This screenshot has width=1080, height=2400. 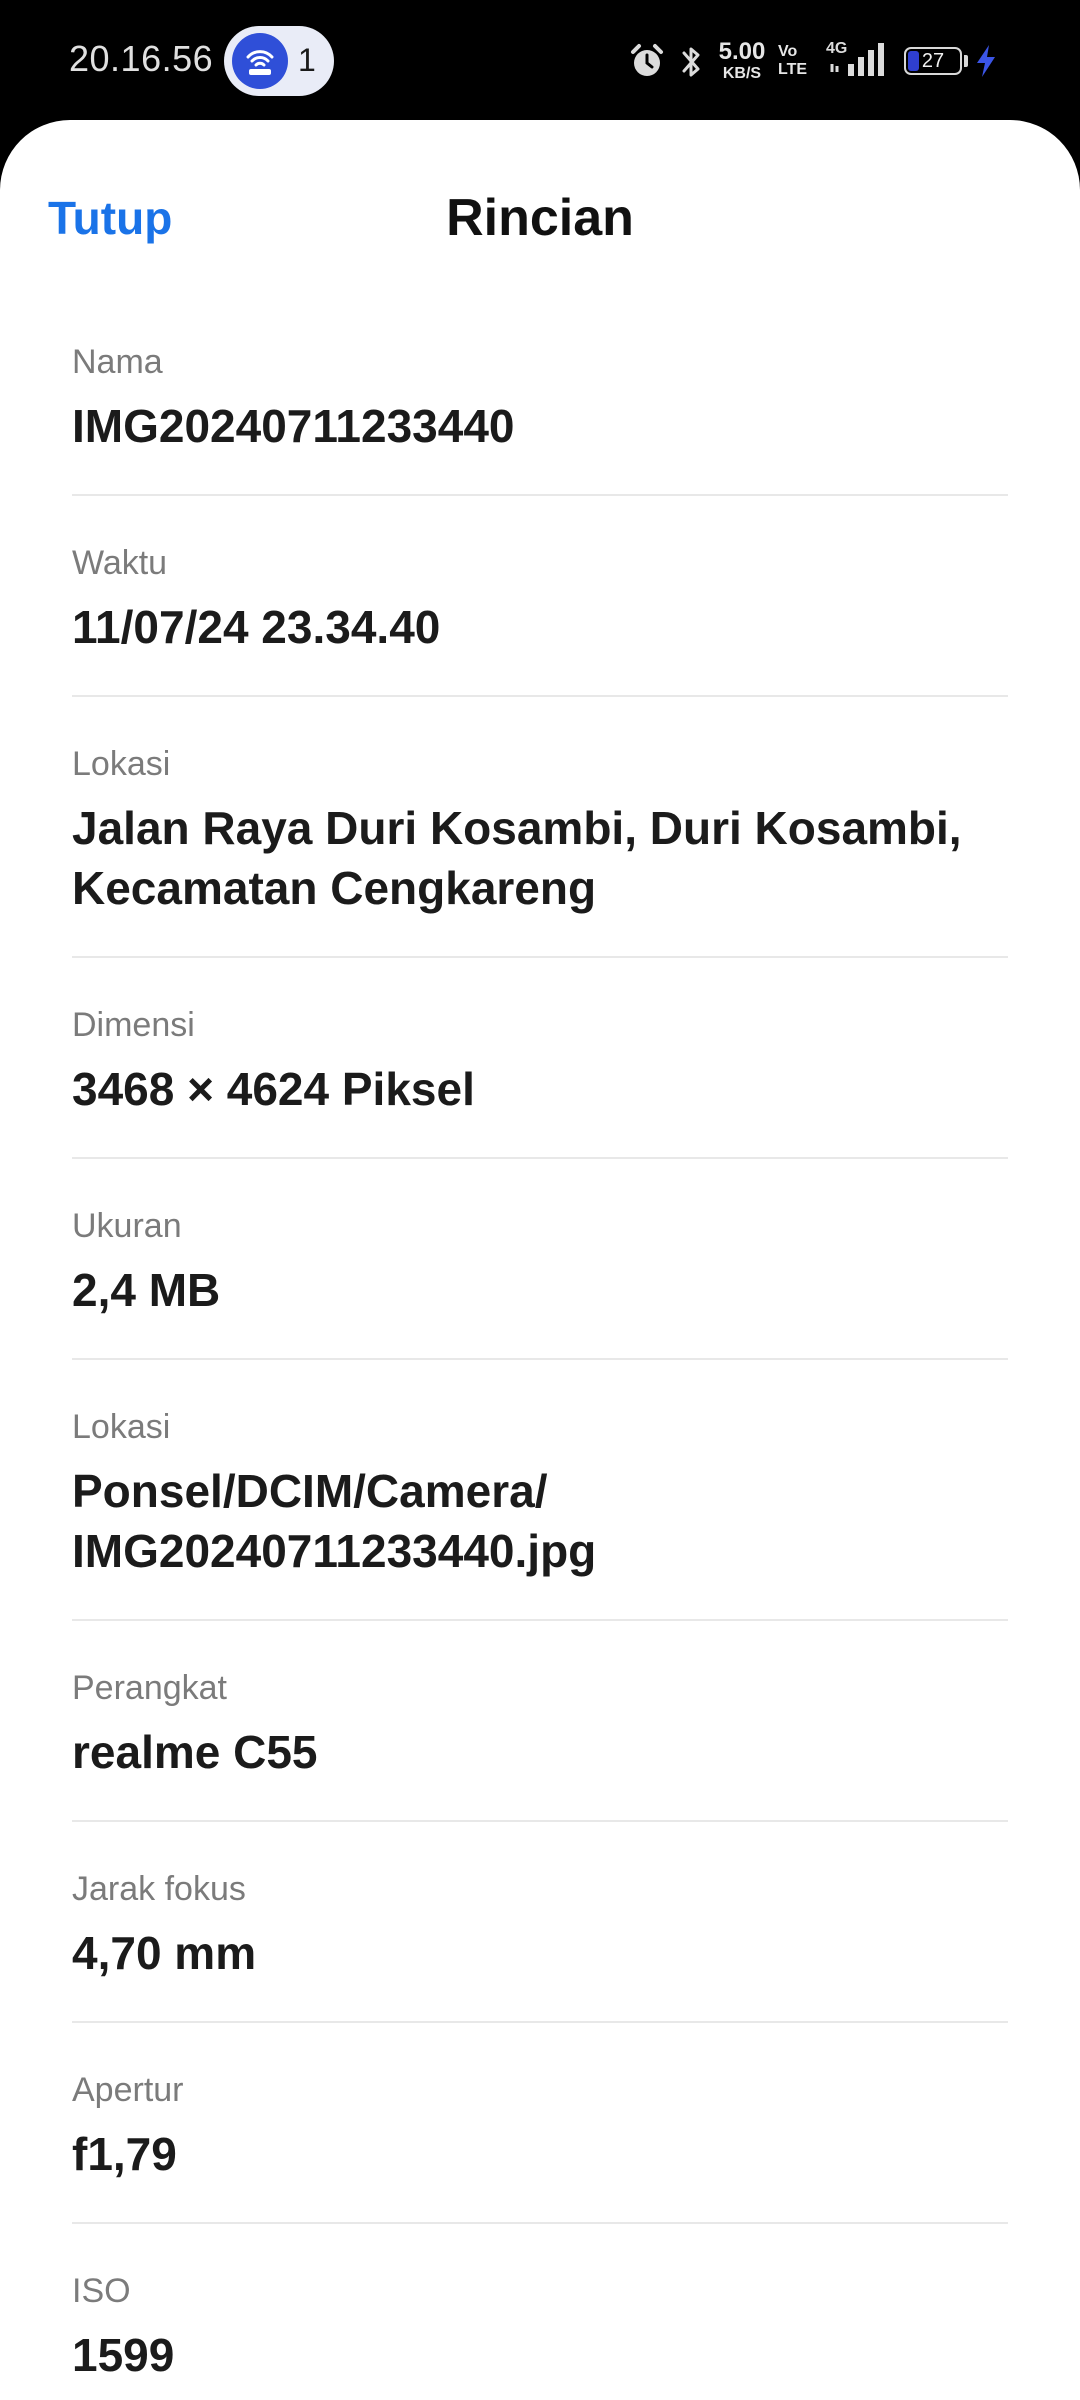 I want to click on signal-icon: 4G, so click(x=858, y=60).